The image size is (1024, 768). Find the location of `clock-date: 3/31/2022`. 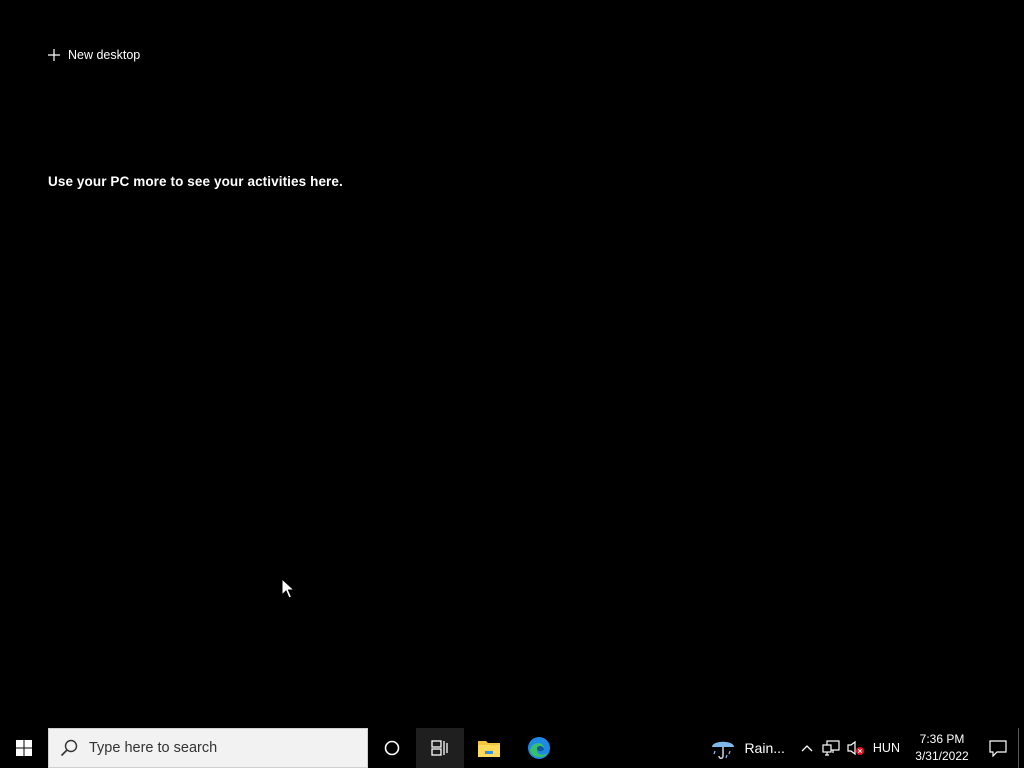

clock-date: 3/31/2022 is located at coordinates (942, 756).